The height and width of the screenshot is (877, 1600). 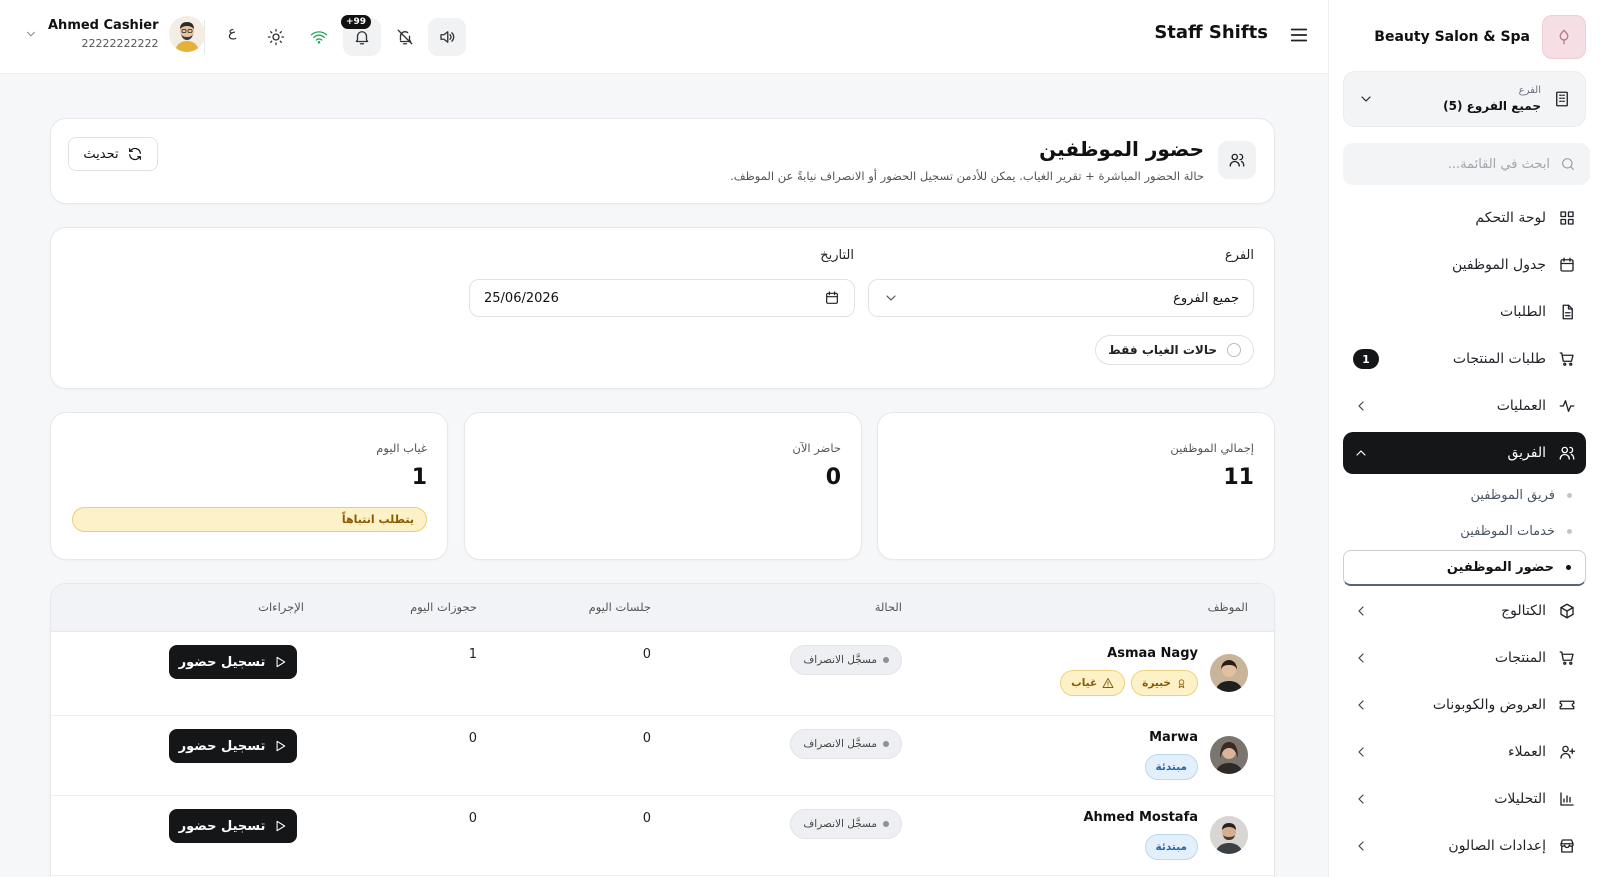 I want to click on stat-value: 1, so click(x=419, y=477).